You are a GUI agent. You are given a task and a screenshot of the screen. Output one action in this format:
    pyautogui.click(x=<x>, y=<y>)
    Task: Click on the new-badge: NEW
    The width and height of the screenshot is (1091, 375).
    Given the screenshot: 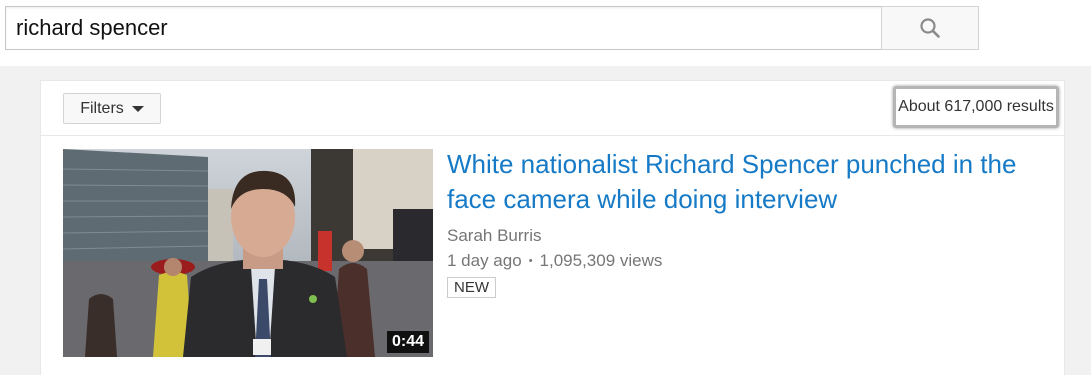 What is the action you would take?
    pyautogui.click(x=471, y=287)
    